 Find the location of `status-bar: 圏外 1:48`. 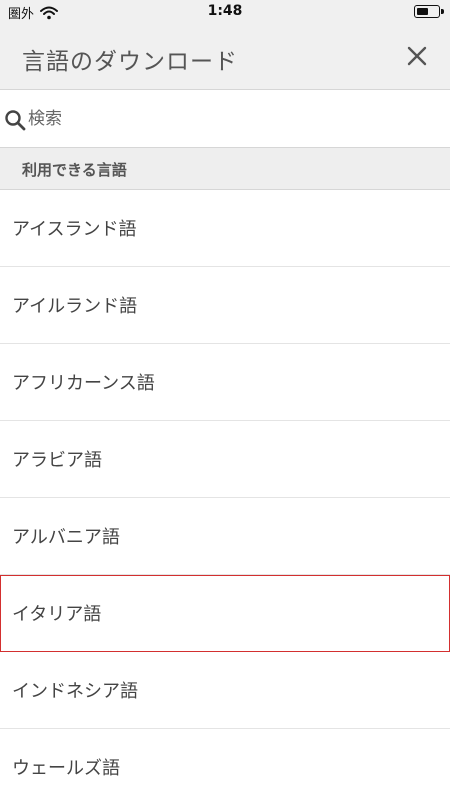

status-bar: 圏外 1:48 is located at coordinates (225, 12).